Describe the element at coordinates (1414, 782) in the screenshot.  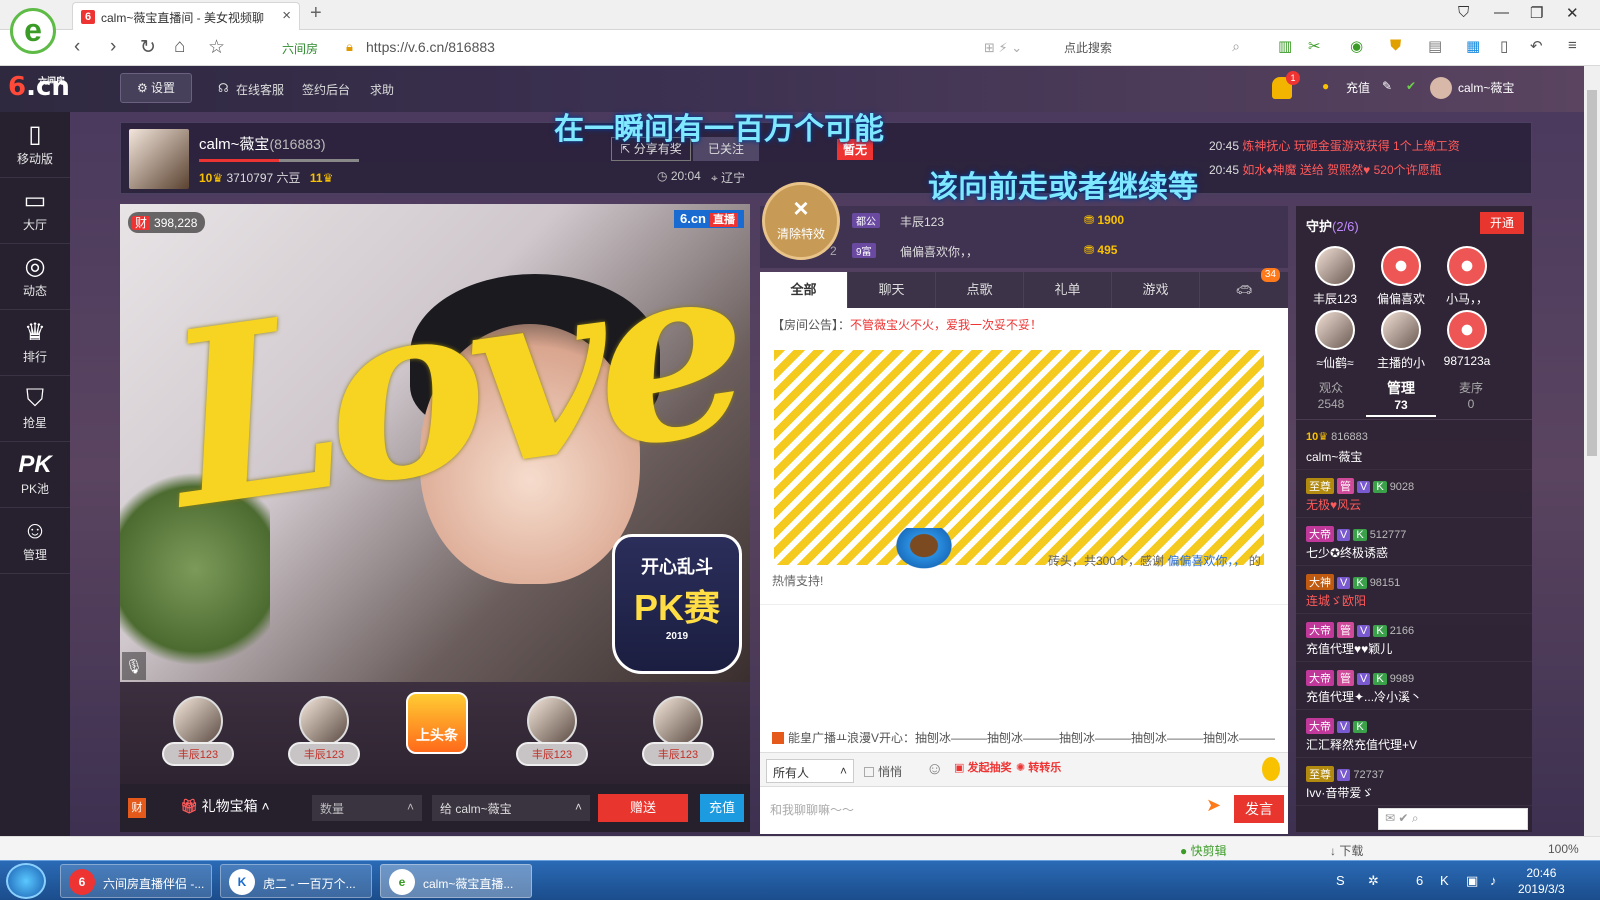
I see `user-row: 至尊 V 72737 Ivv·音带爱ゞ` at that location.